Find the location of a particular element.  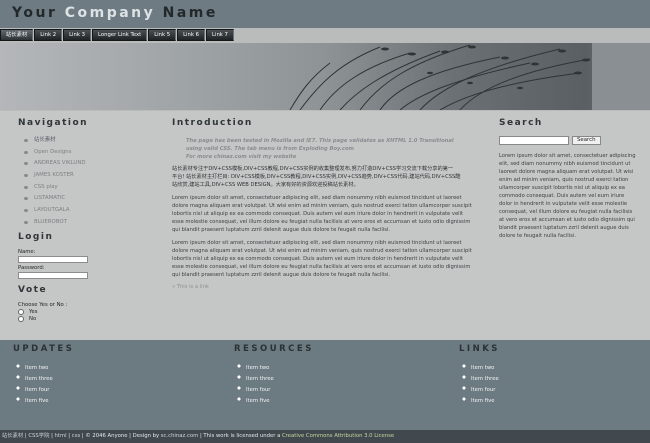

designer-link: sc.chinaz.com is located at coordinates (179, 436).